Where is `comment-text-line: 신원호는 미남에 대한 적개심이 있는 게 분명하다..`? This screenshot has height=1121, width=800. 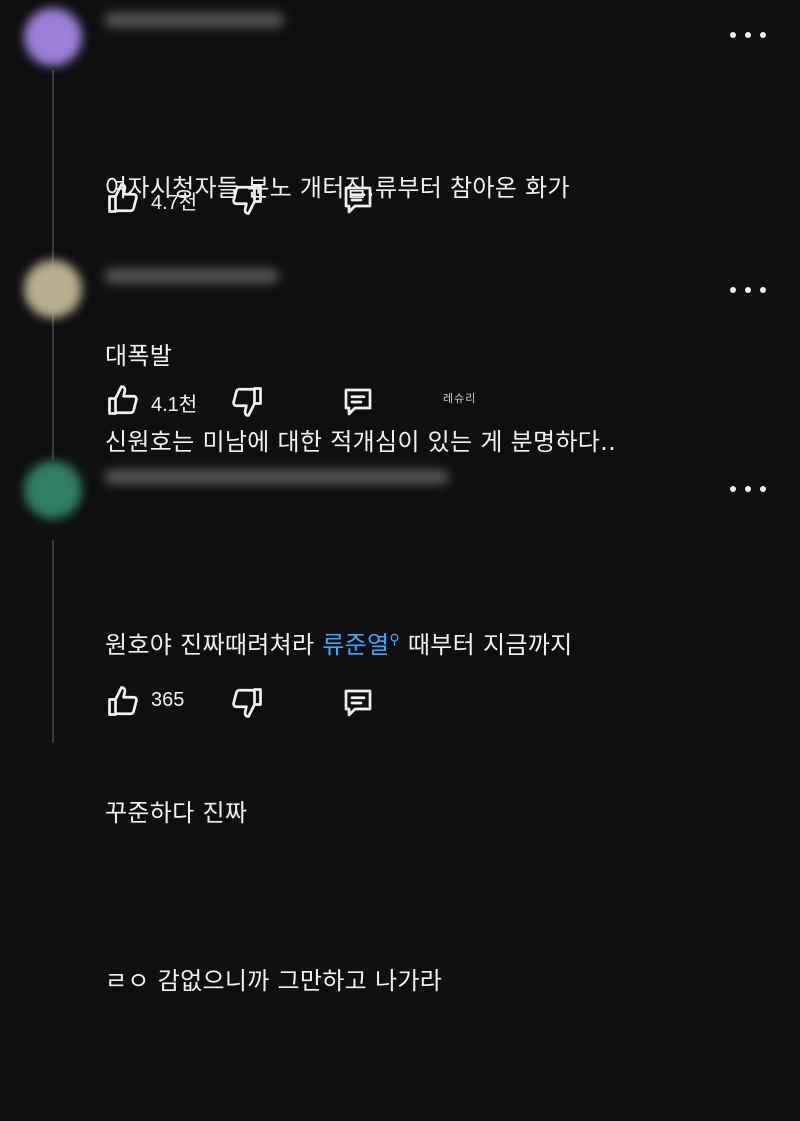
comment-text-line: 신원호는 미남에 대한 적개심이 있는 게 분명하다.. is located at coordinates (361, 442).